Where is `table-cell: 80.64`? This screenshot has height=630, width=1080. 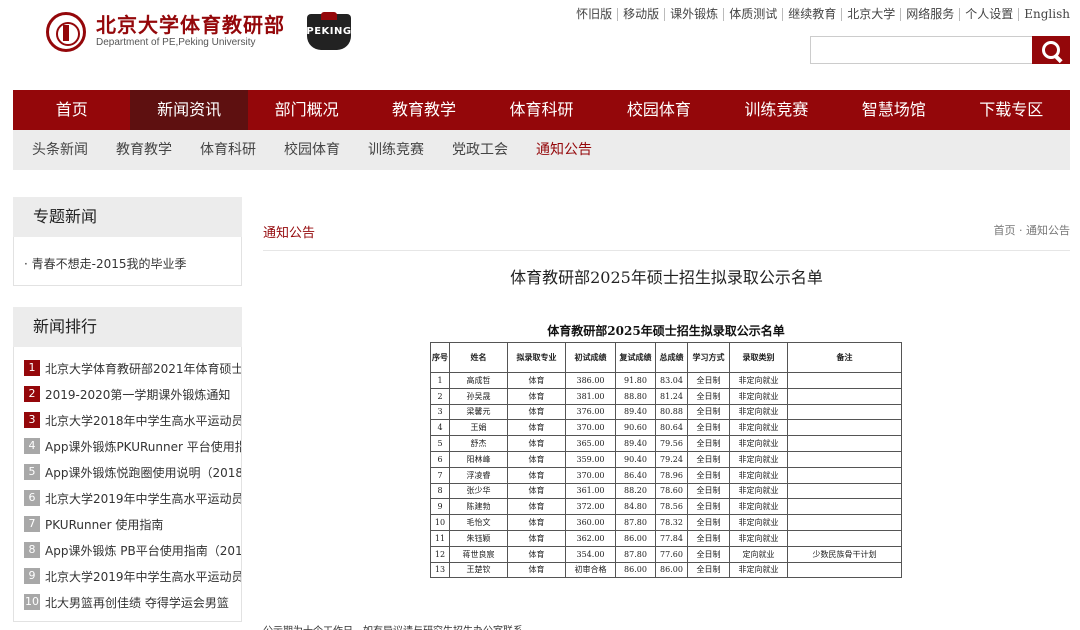
table-cell: 80.64 is located at coordinates (671, 428).